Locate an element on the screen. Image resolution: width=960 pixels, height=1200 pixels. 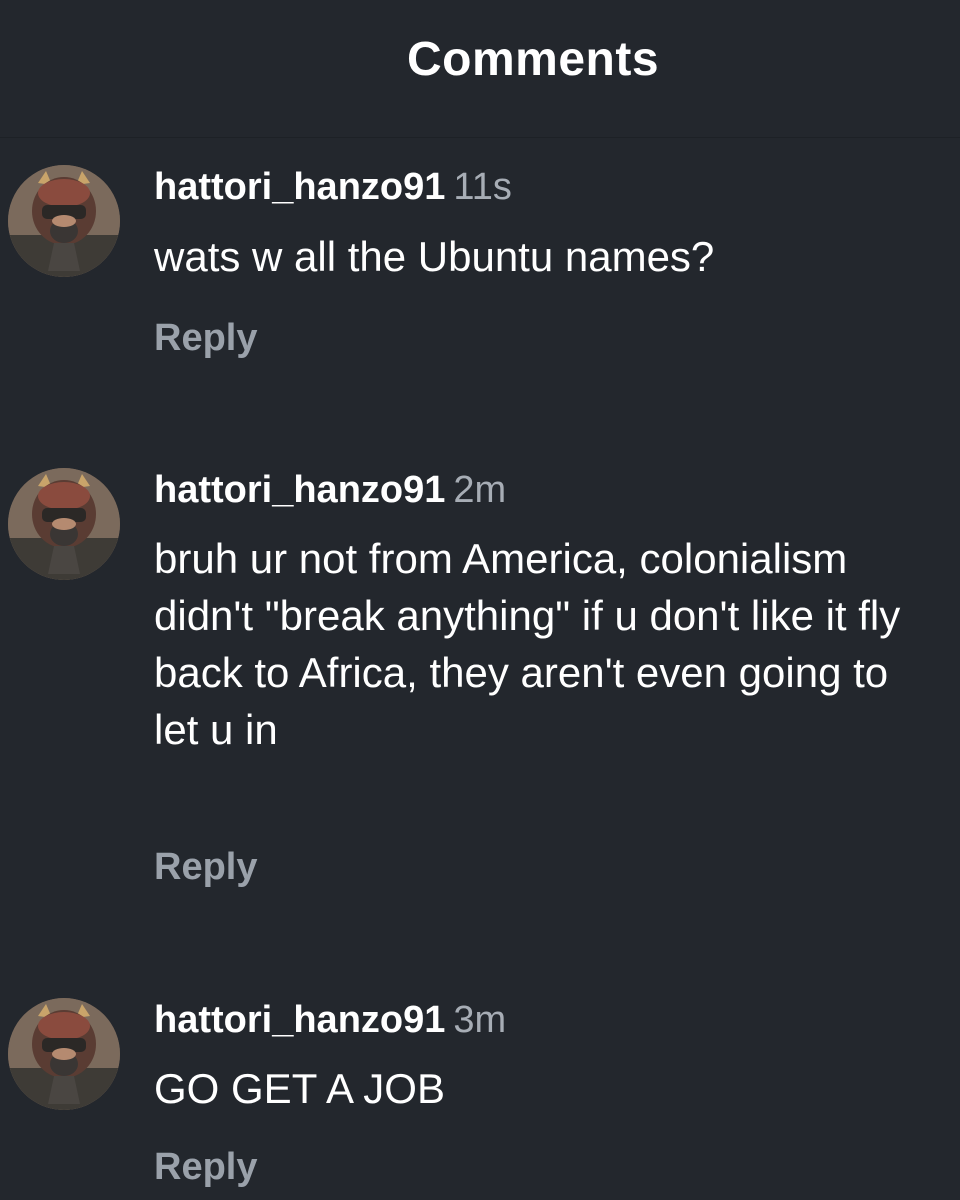
comment-timestamp: 11s is located at coordinates (482, 187).